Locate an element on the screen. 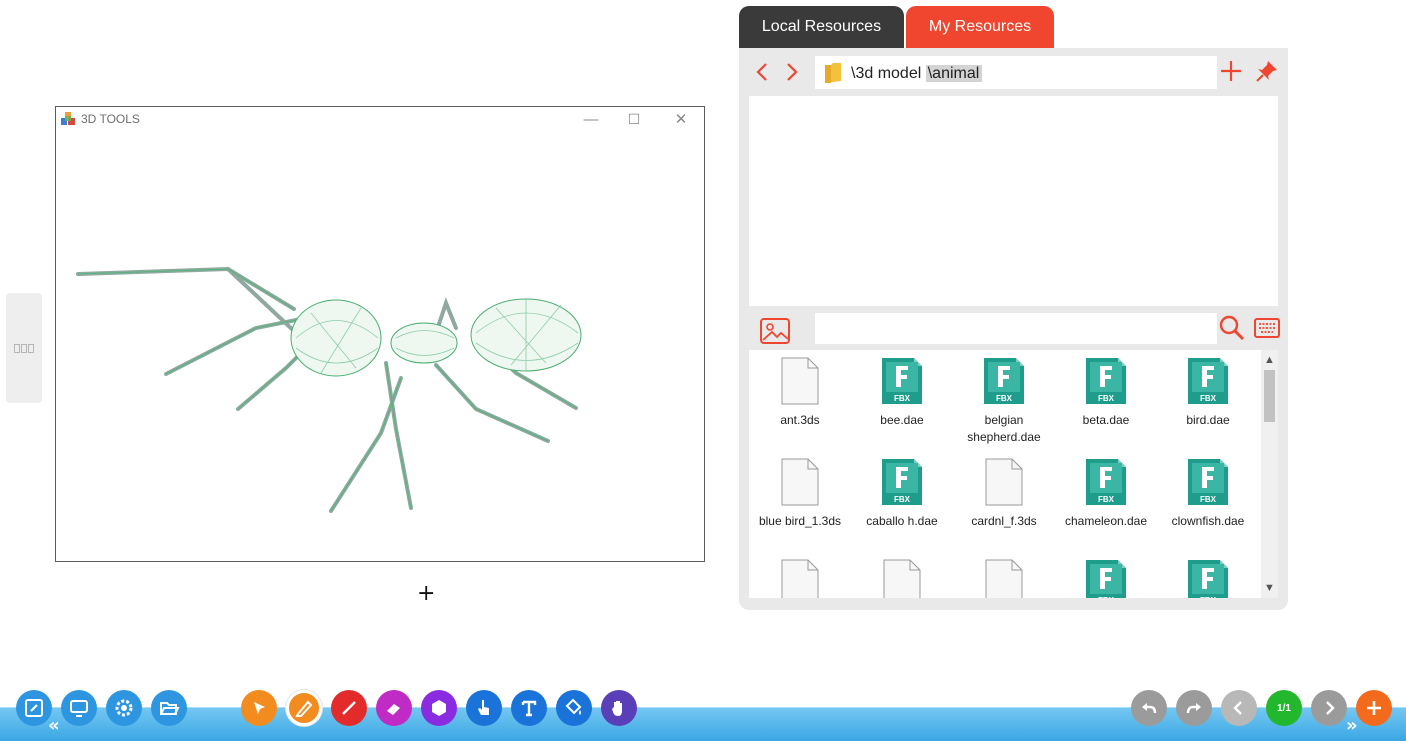 The width and height of the screenshot is (1406, 741). file-item: FBX clownfish.dae is located at coordinates (1208, 501).